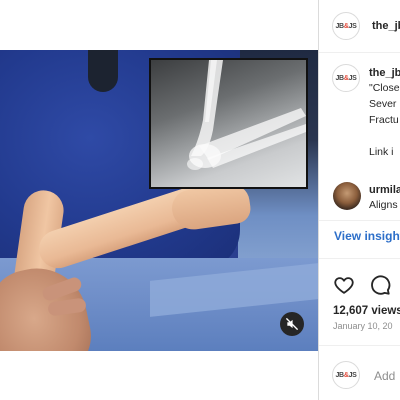  Describe the element at coordinates (359, 345) in the screenshot. I see `composer-divider` at that location.